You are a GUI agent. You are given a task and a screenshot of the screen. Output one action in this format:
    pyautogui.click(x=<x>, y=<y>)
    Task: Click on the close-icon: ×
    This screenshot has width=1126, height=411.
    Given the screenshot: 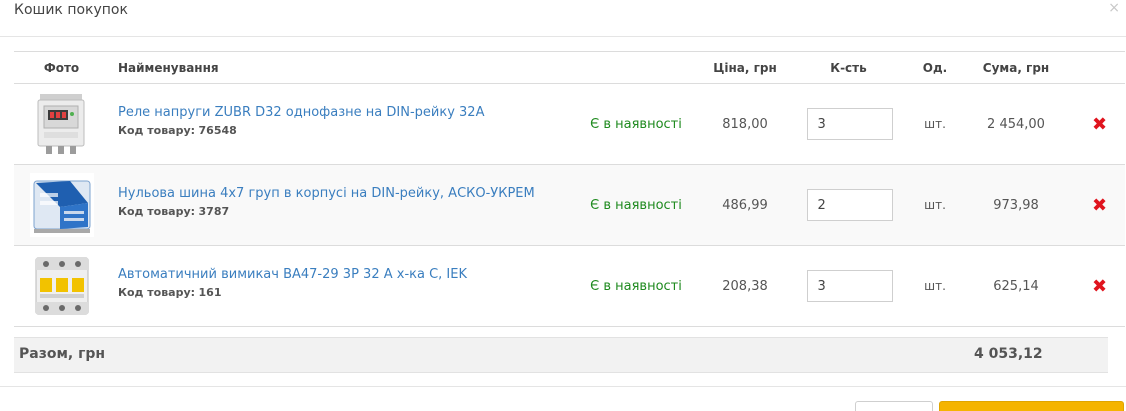 What is the action you would take?
    pyautogui.click(x=1114, y=8)
    